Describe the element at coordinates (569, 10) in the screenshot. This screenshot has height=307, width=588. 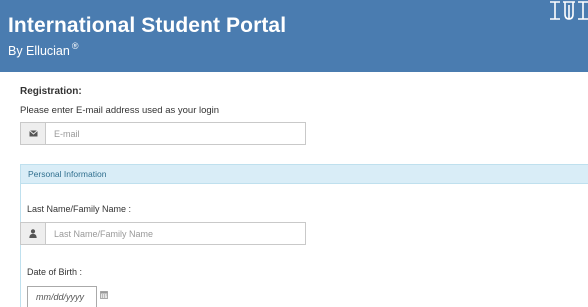
I see `iu-trident-logo-icon` at that location.